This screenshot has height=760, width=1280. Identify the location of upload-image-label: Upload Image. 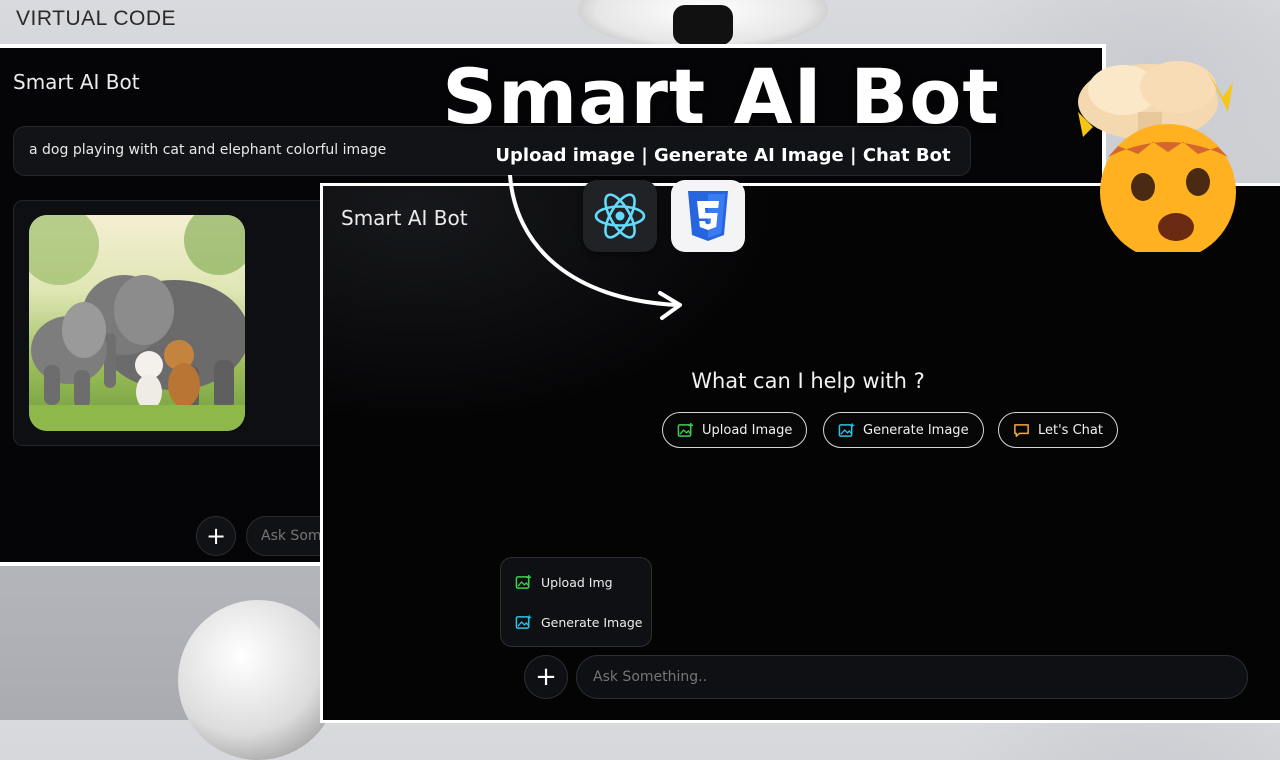
(747, 430).